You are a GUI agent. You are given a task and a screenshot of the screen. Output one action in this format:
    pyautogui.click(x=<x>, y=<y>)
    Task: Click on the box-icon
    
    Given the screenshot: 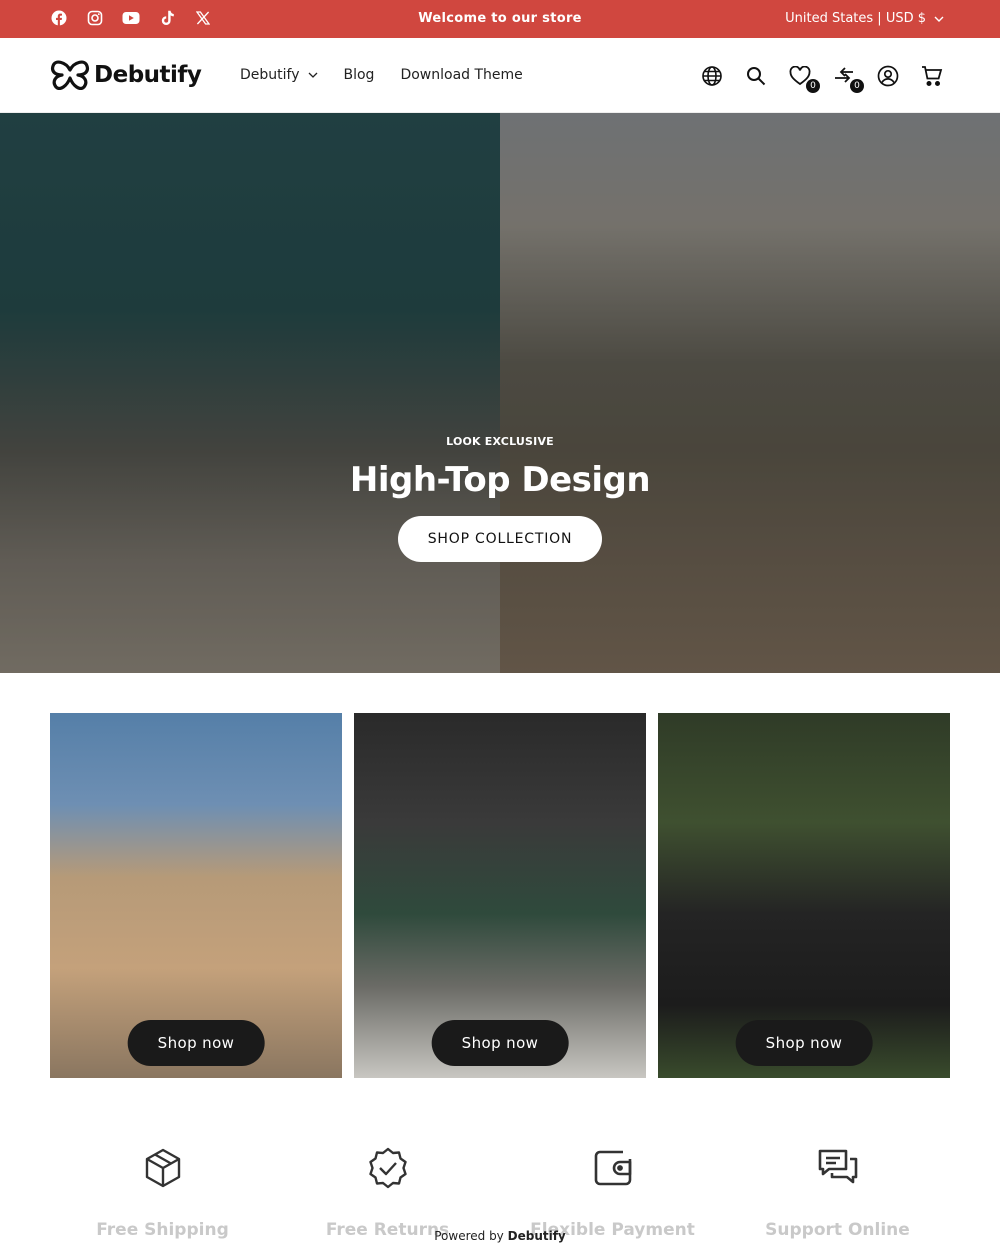 What is the action you would take?
    pyautogui.click(x=163, y=1168)
    